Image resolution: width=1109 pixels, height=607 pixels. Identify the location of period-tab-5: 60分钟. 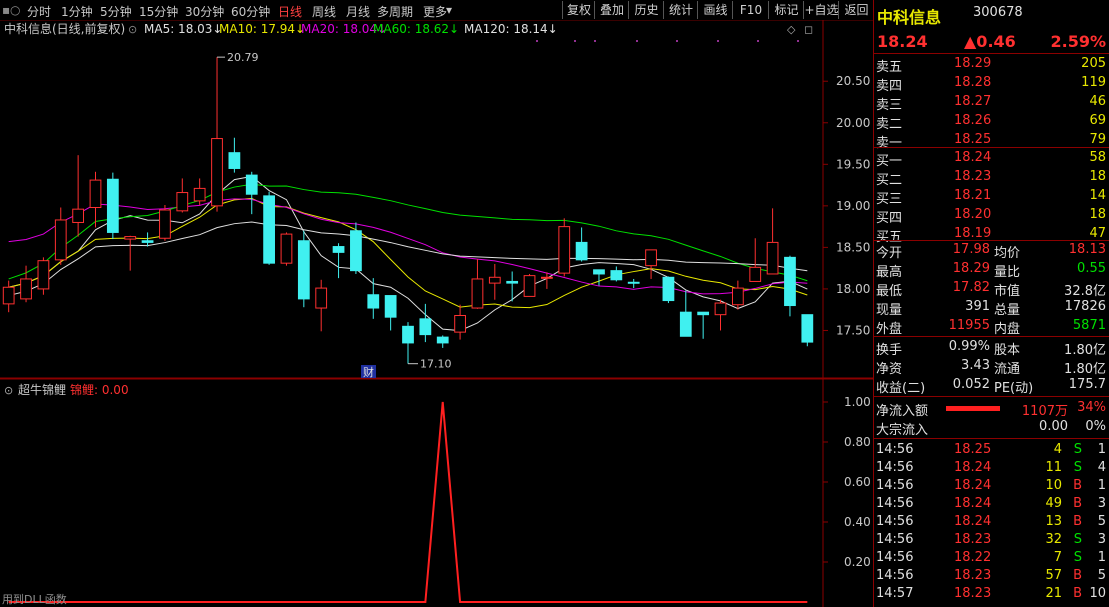
(250, 11).